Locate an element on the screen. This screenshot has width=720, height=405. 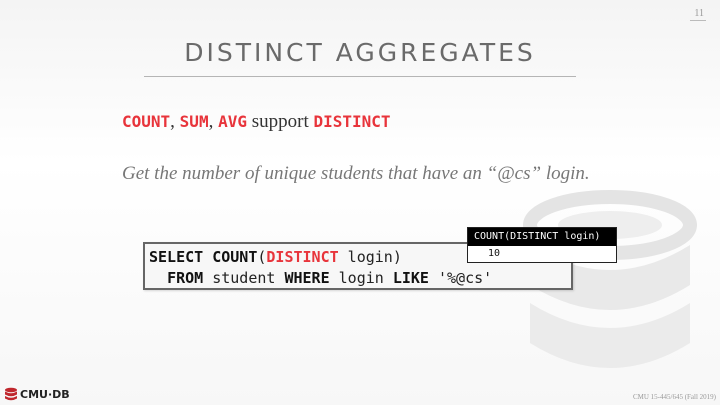
cmu-db-logo: CMU·DB is located at coordinates (37, 394).